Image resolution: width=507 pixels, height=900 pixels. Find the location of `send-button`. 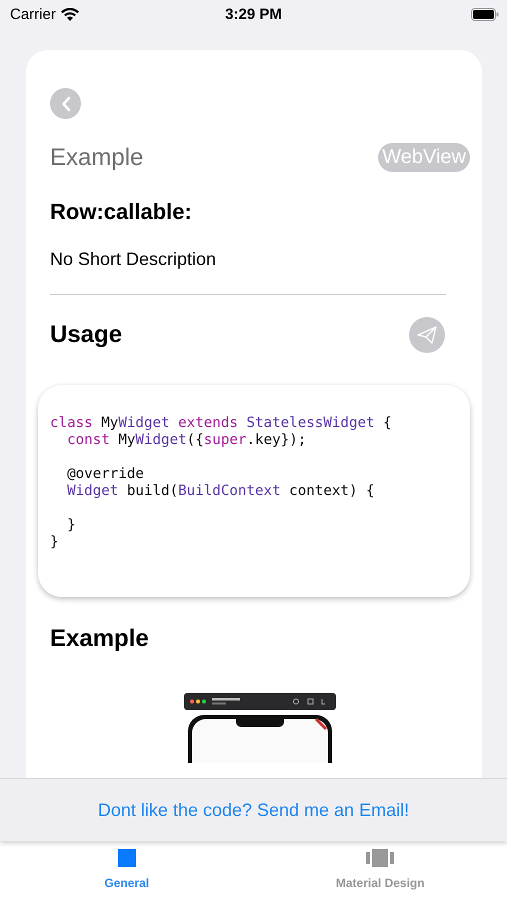

send-button is located at coordinates (427, 335).